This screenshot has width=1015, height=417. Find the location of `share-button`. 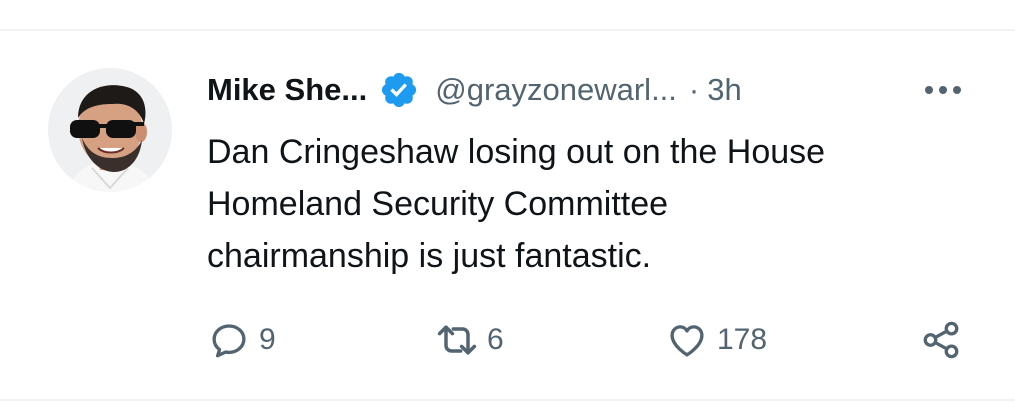

share-button is located at coordinates (941, 340).